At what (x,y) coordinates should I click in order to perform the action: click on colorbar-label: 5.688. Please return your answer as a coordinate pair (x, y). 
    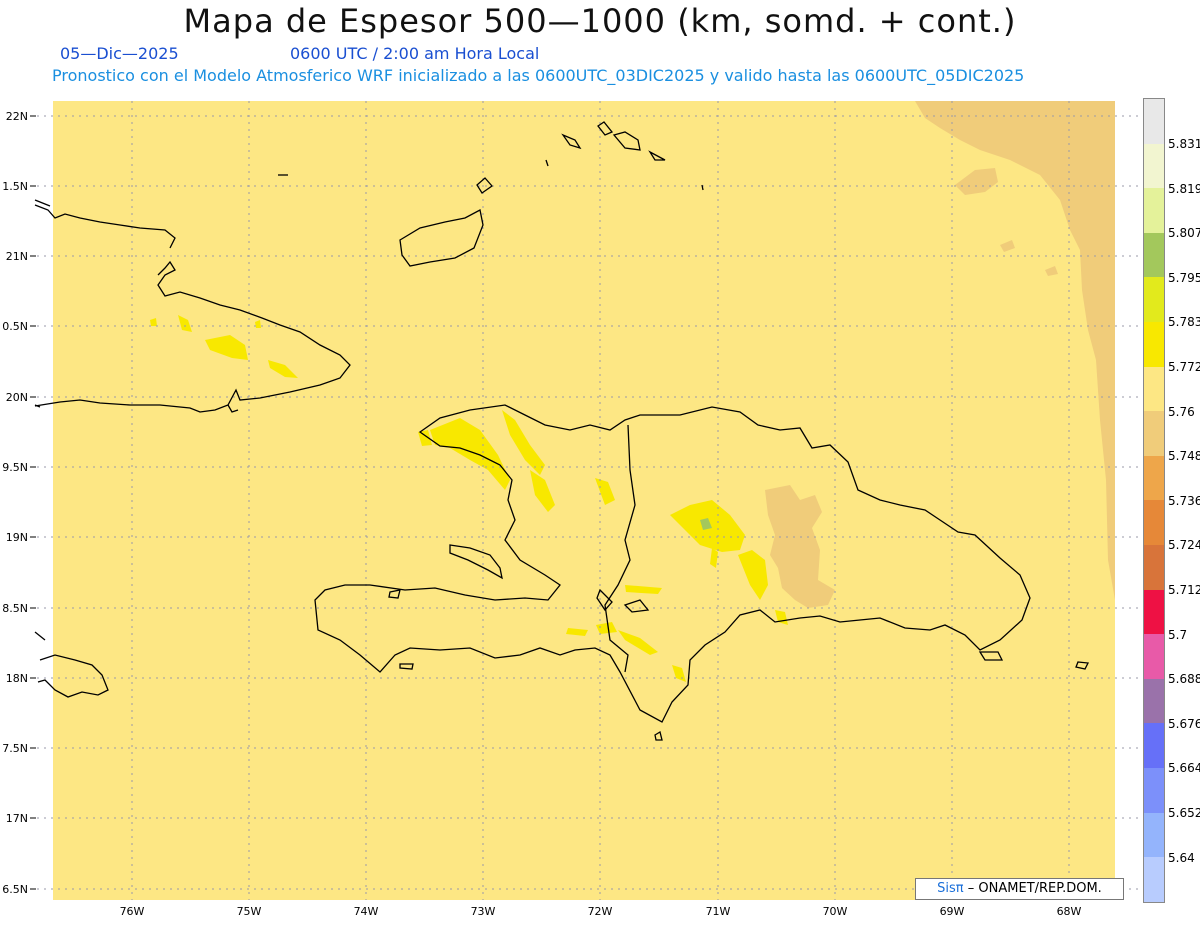
    Looking at the image, I should click on (1184, 679).